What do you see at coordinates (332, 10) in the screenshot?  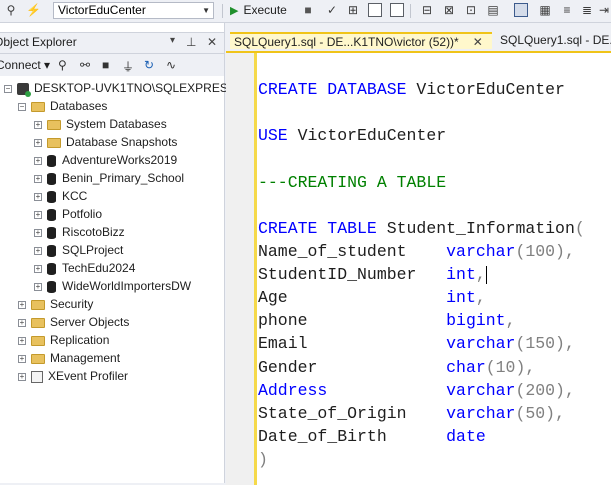 I see `parse-check-icon: ✓` at bounding box center [332, 10].